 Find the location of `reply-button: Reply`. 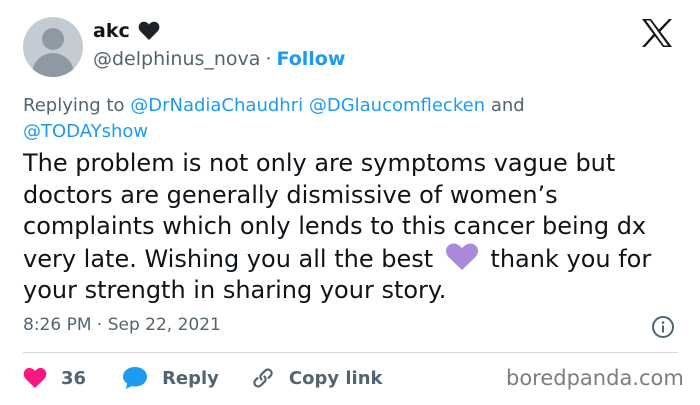

reply-button: Reply is located at coordinates (170, 378).